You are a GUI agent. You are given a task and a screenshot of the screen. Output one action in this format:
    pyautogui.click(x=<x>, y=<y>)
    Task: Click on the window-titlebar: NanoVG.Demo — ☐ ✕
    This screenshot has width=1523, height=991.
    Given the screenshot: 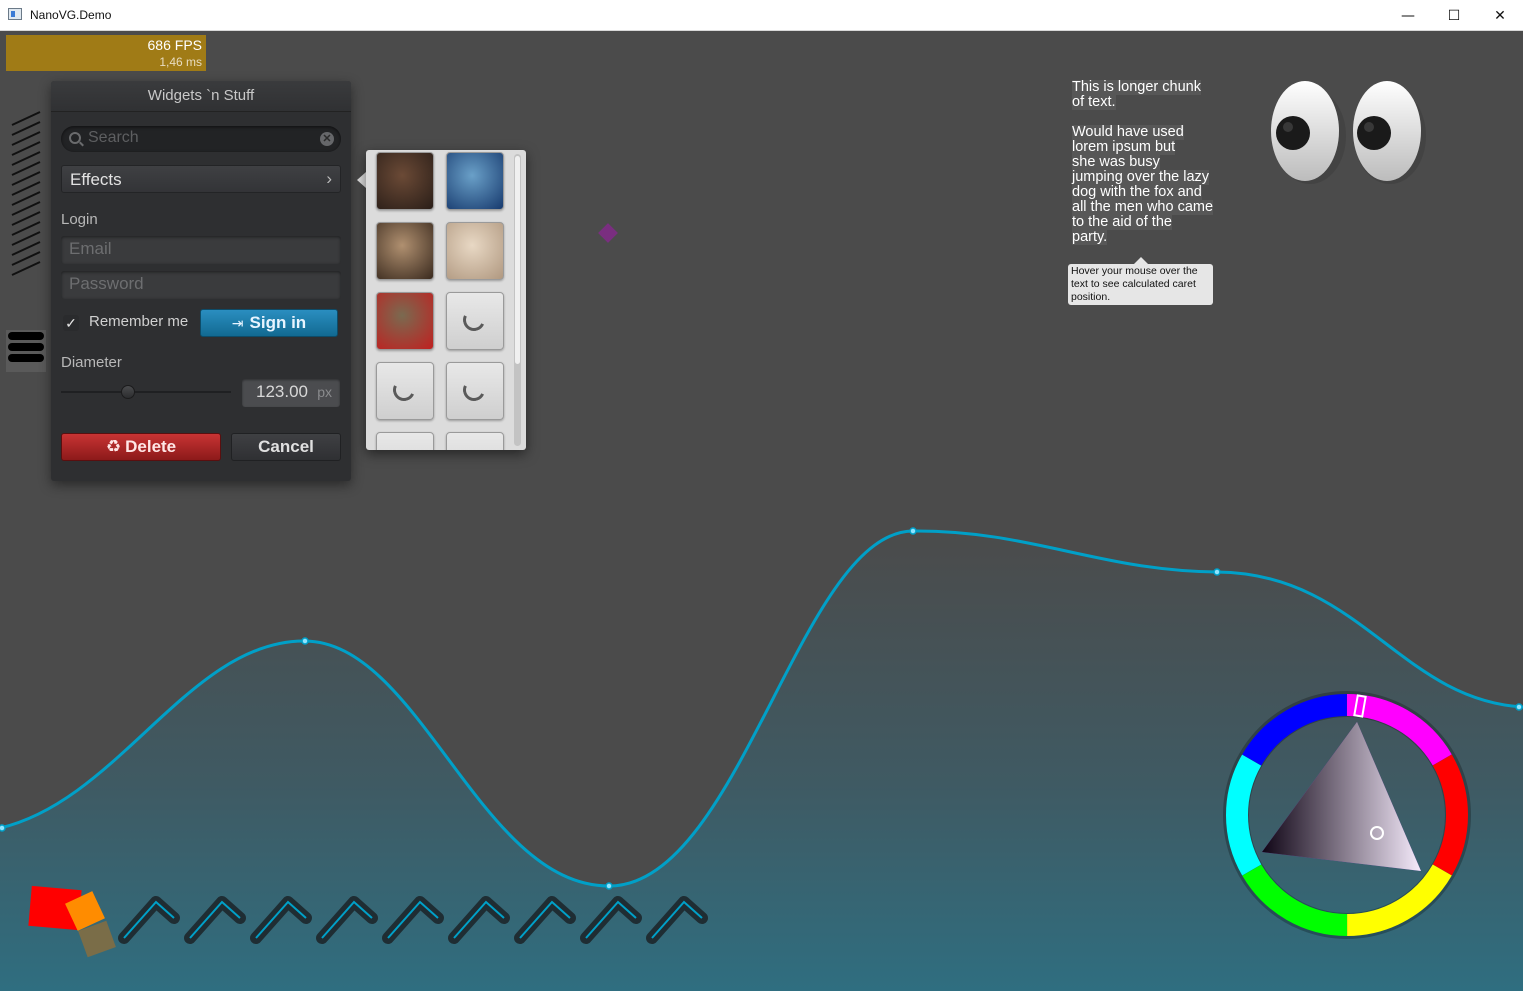 What is the action you would take?
    pyautogui.click(x=761, y=15)
    